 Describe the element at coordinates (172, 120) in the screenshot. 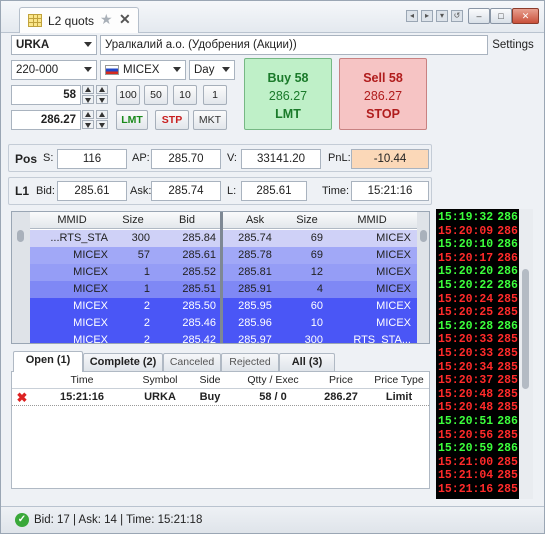

I see `stp-button: STP` at that location.